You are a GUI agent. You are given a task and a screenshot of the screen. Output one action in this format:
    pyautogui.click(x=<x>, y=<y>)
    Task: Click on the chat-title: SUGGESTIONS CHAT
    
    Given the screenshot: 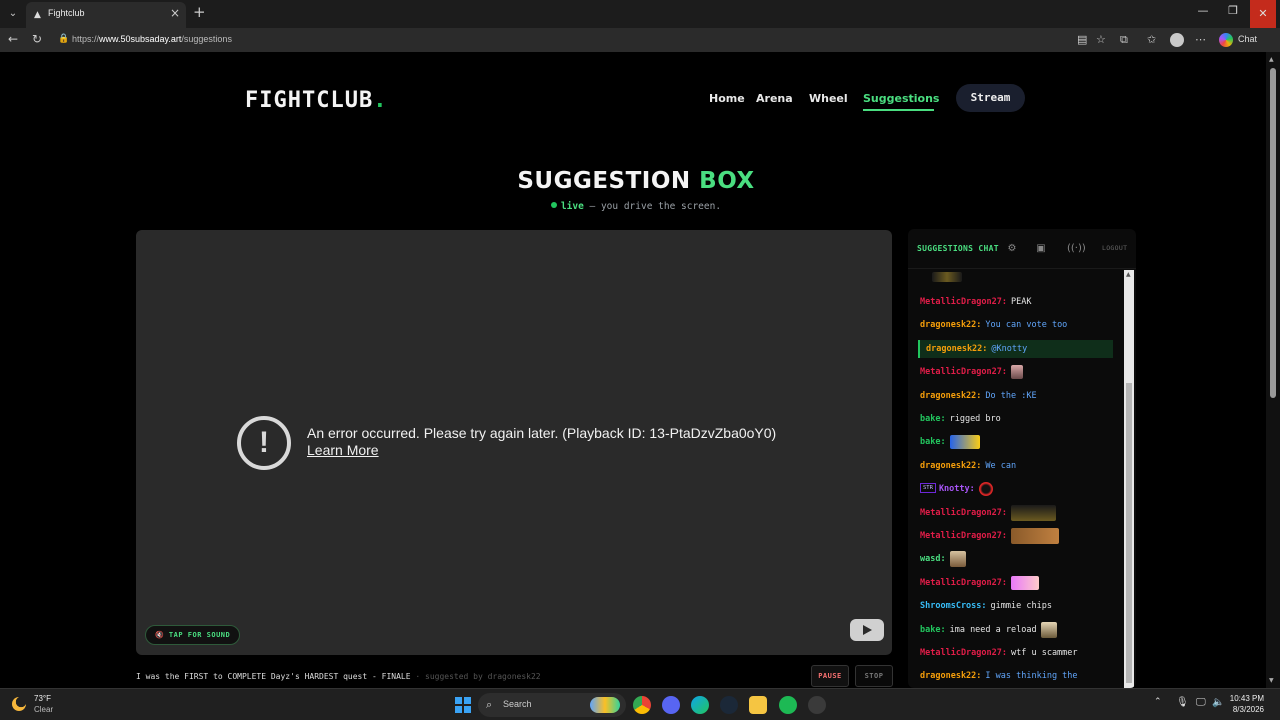 What is the action you would take?
    pyautogui.click(x=958, y=248)
    